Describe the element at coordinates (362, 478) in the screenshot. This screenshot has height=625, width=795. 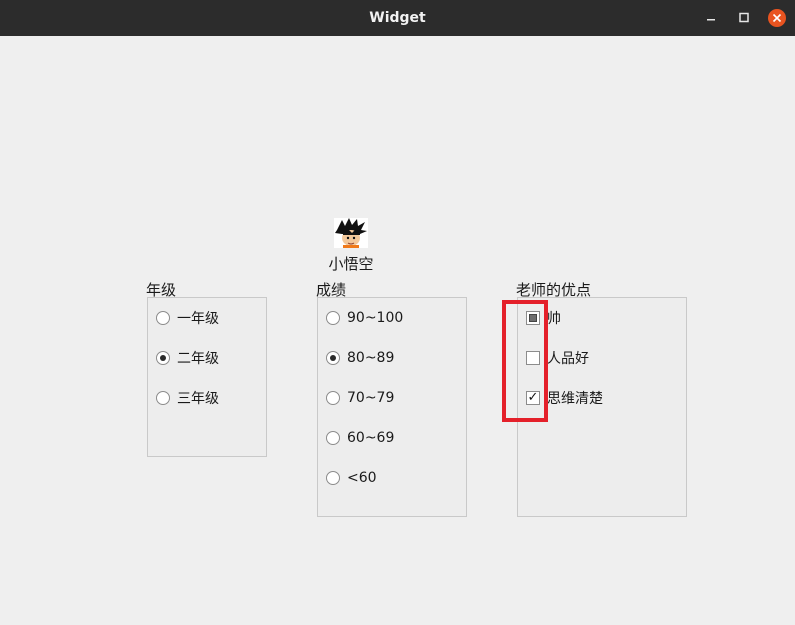
I see `score-radio-label: <60` at that location.